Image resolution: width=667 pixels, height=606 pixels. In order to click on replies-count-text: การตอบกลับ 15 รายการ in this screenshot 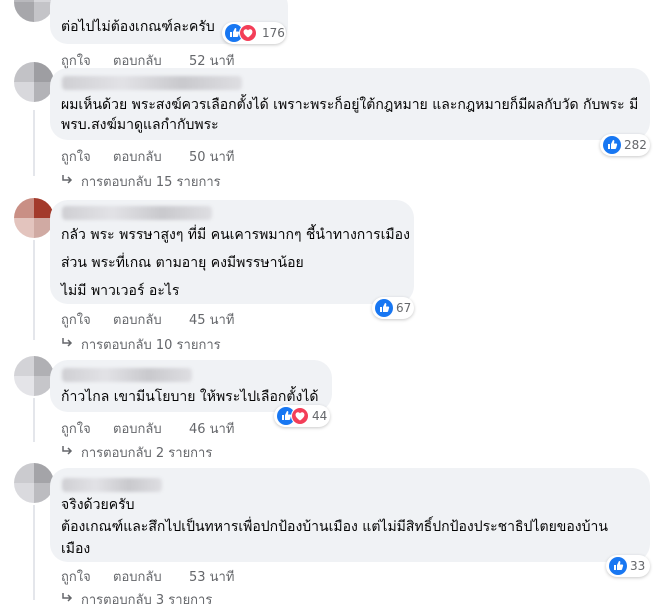, I will do `click(151, 182)`.